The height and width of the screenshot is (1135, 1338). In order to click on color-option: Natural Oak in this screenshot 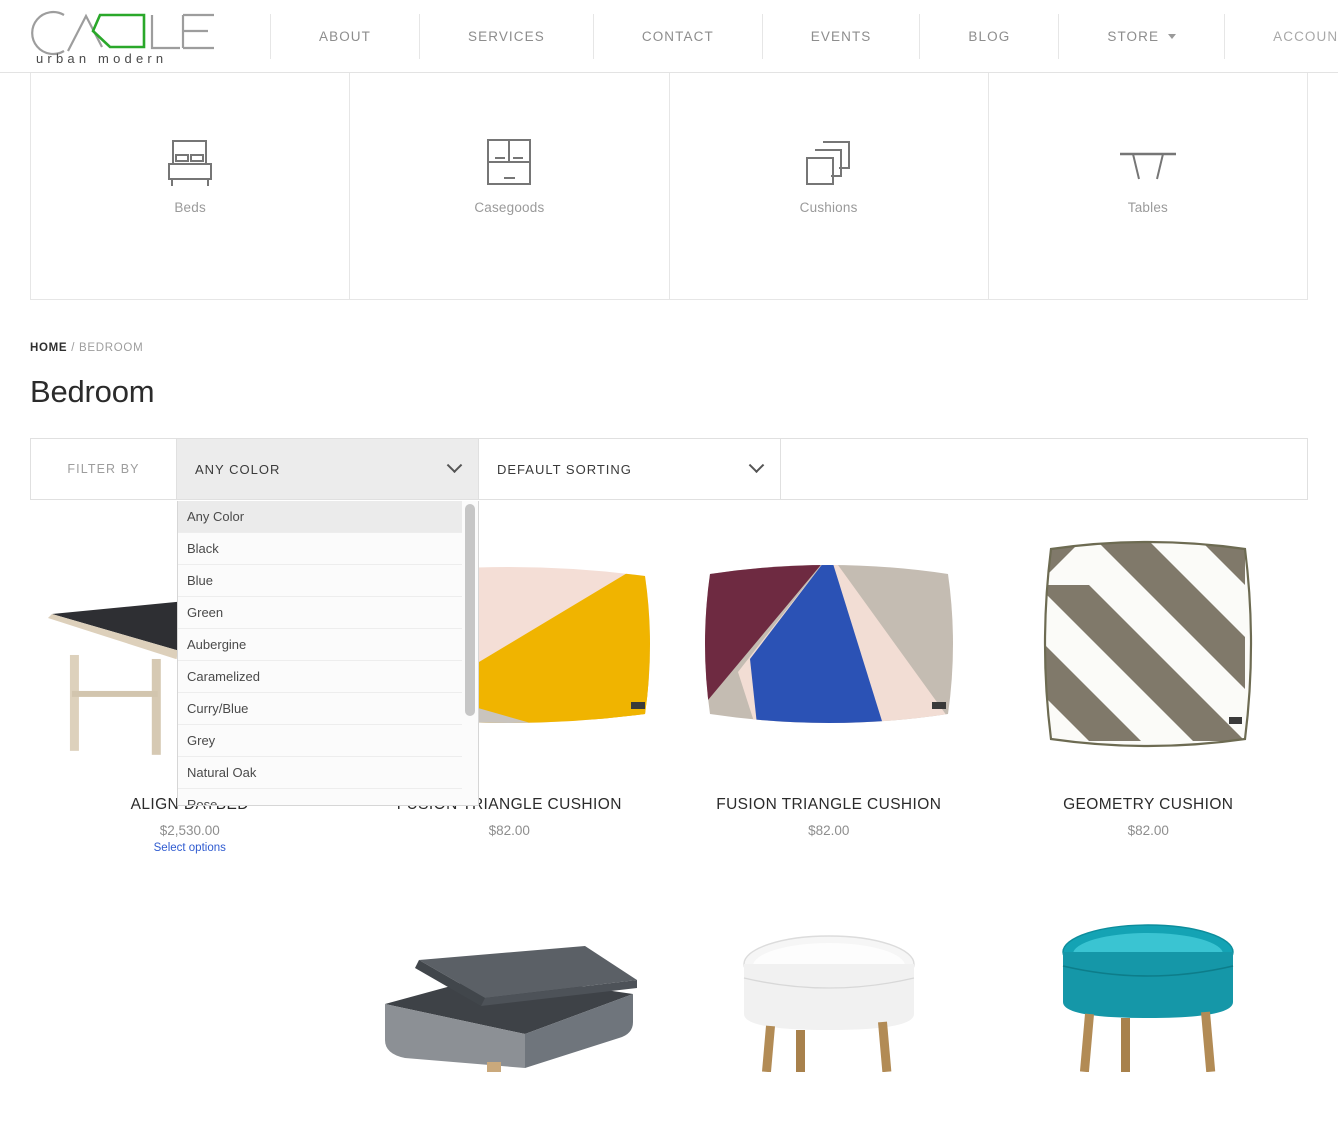, I will do `click(320, 773)`.